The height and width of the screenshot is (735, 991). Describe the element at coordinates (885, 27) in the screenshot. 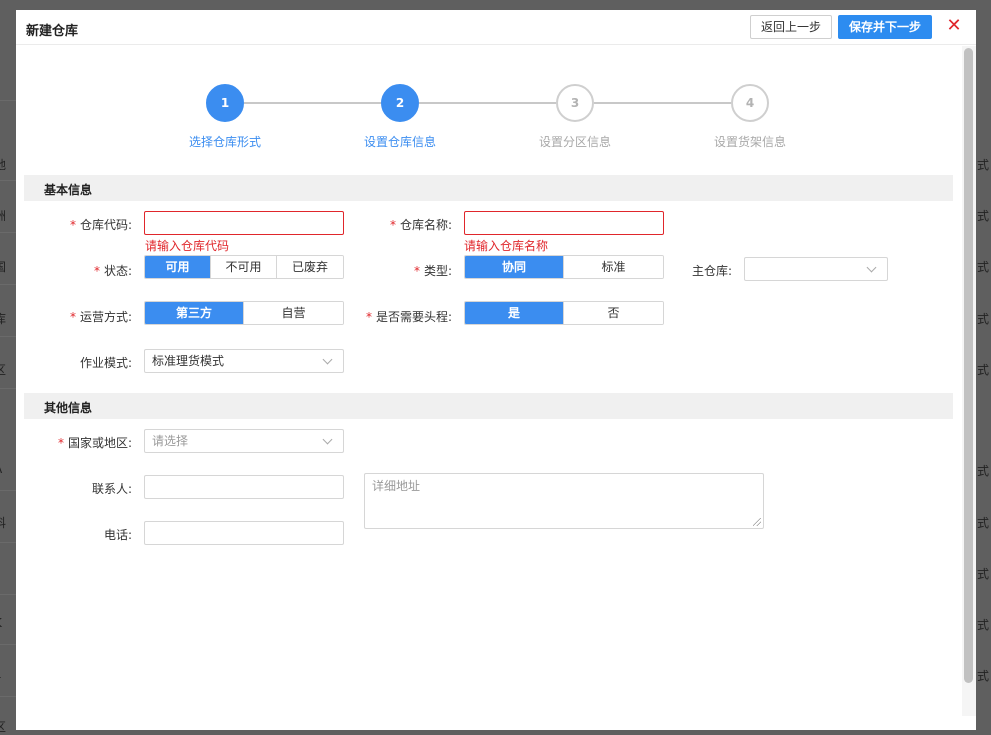

I see `save-next-button: 保存并下一步` at that location.